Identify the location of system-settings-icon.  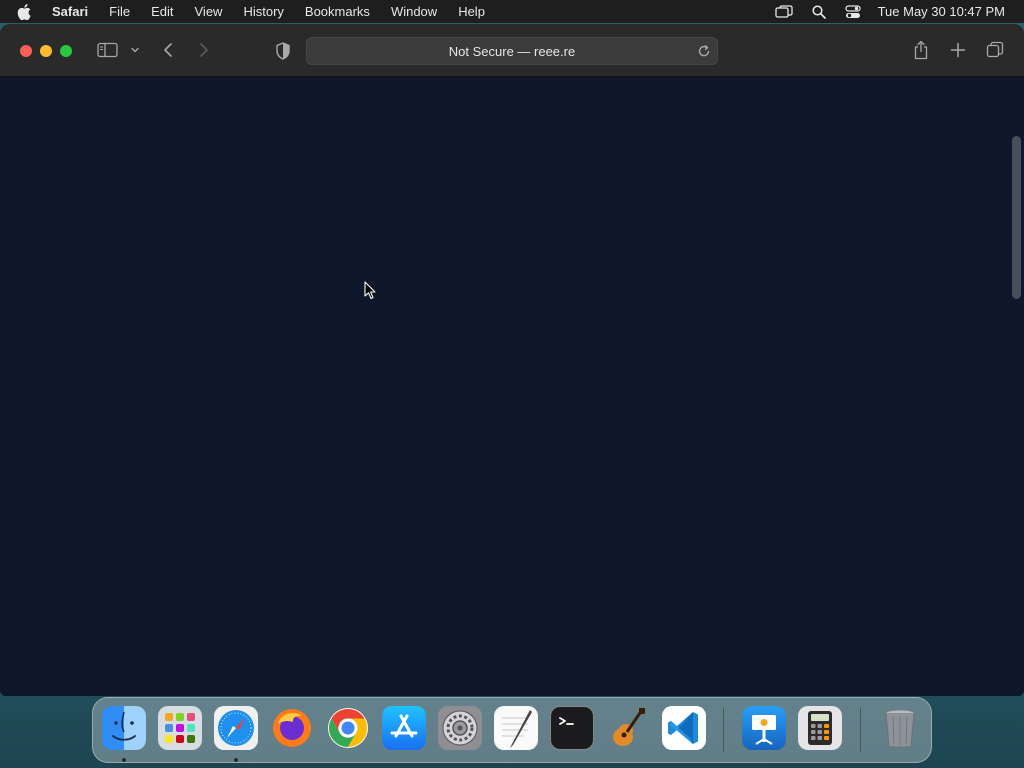
(460, 728).